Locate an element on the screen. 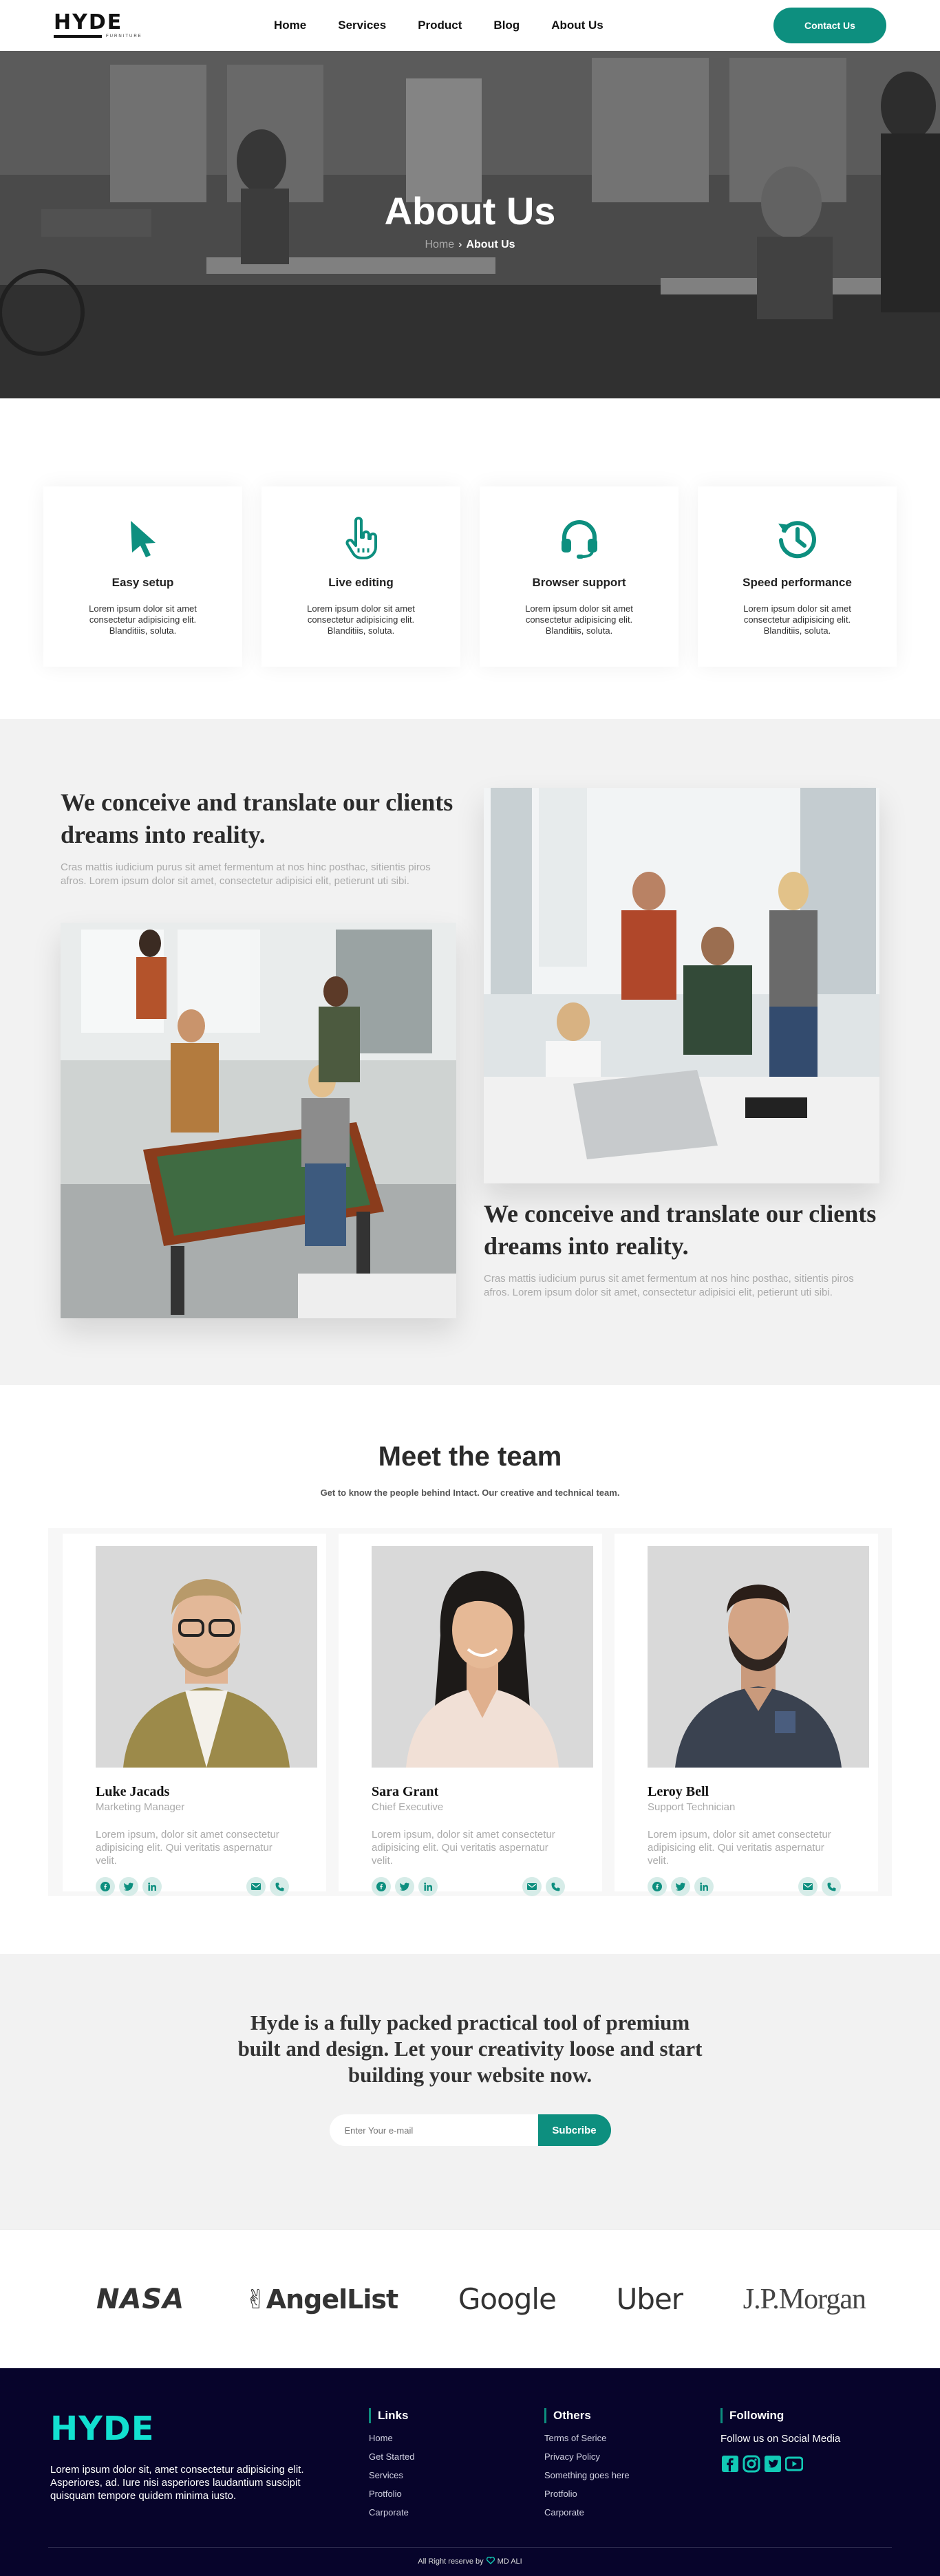 This screenshot has height=2576, width=940. subscribe-button: Subcribe is located at coordinates (574, 2130).